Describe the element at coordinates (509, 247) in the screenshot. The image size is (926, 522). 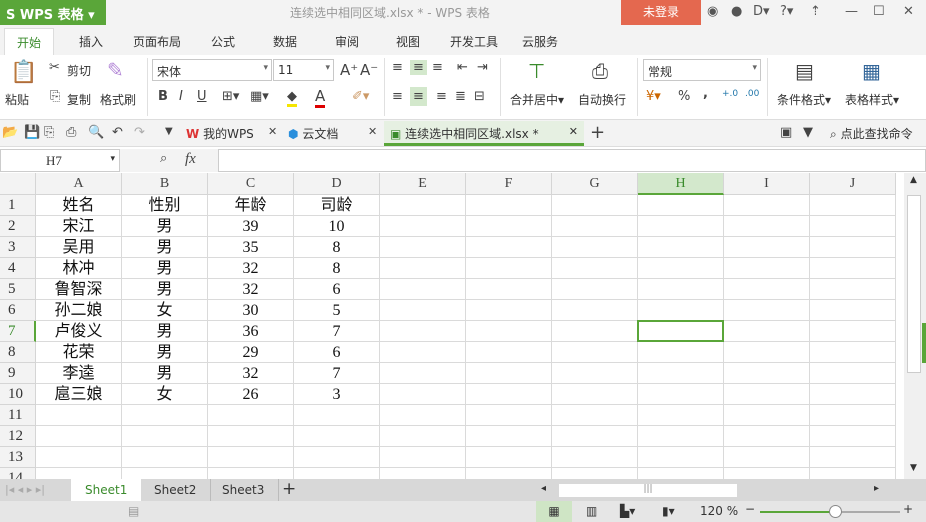
I see `cell-F3` at that location.